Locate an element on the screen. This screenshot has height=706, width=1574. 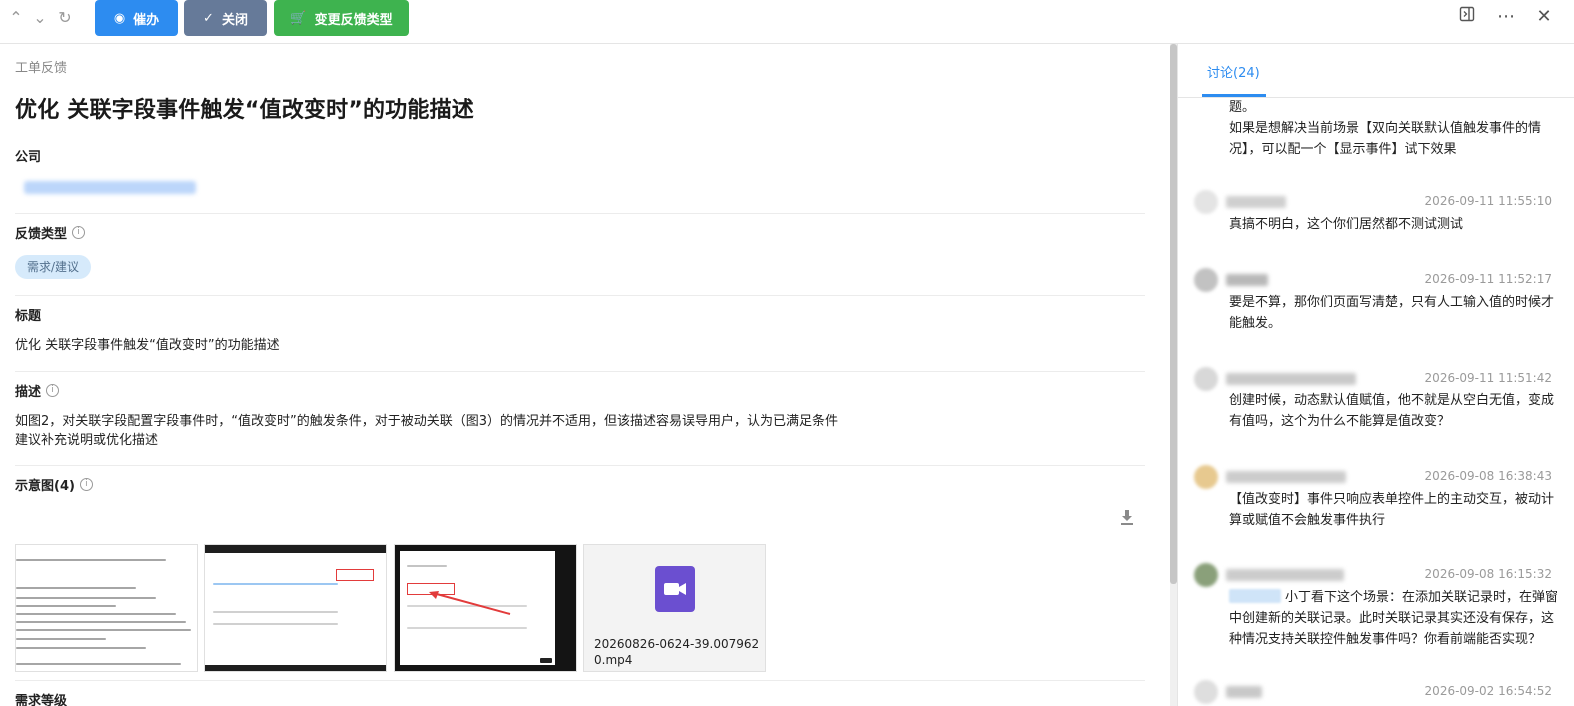
download-icon is located at coordinates (1127, 518).